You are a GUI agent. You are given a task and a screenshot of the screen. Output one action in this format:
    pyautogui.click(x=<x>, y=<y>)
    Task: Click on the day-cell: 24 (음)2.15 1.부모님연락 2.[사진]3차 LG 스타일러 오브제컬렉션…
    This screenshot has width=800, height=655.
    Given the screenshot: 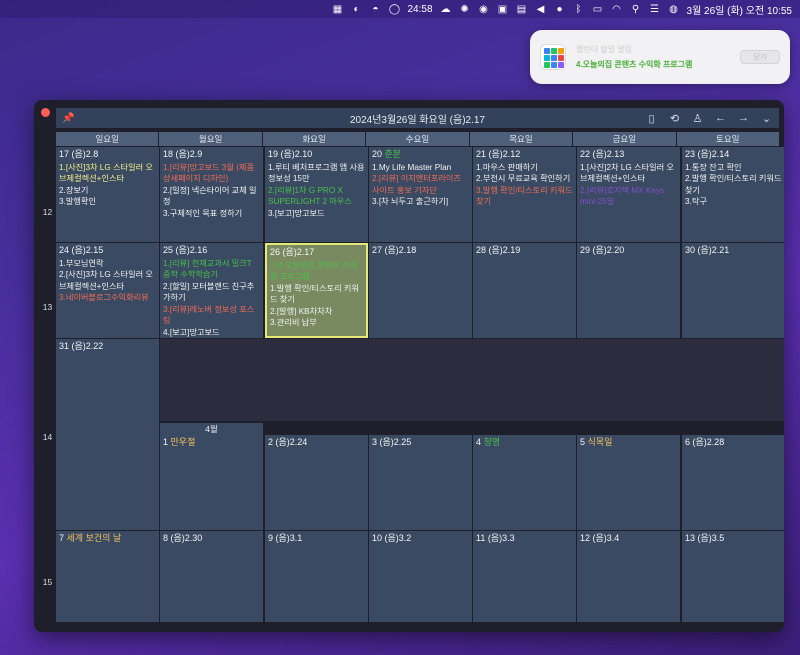 What is the action you would take?
    pyautogui.click(x=107, y=290)
    